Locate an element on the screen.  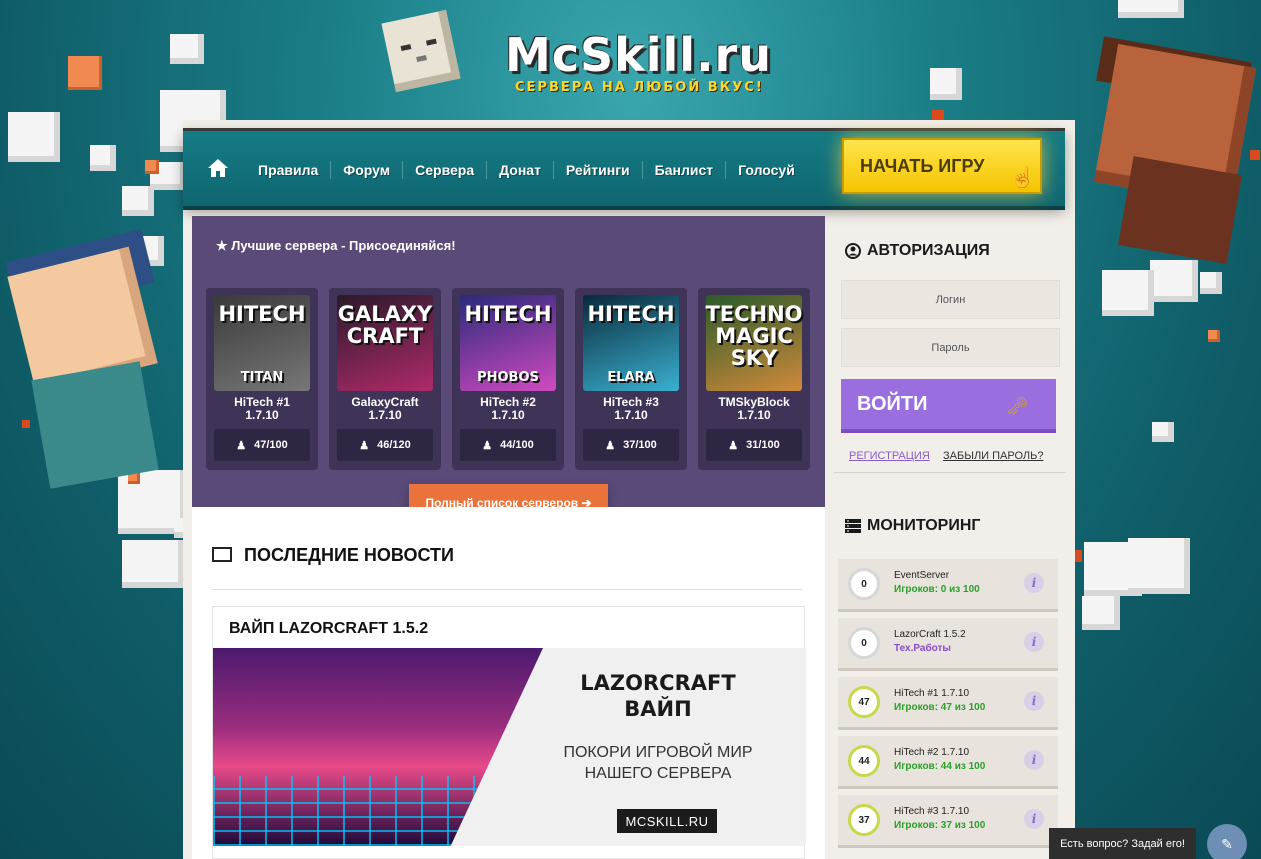
server-card: HITECH TITAN HiTech #1 1.7.10 ♟ 47/100 is located at coordinates (262, 379).